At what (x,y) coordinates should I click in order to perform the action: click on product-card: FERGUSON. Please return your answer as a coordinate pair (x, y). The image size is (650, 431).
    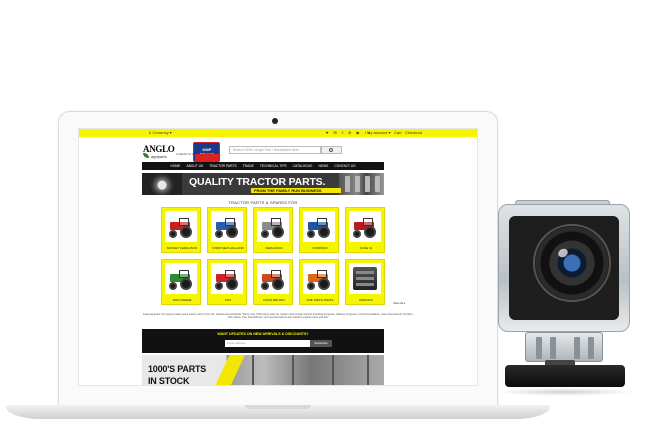
    Looking at the image, I should click on (273, 230).